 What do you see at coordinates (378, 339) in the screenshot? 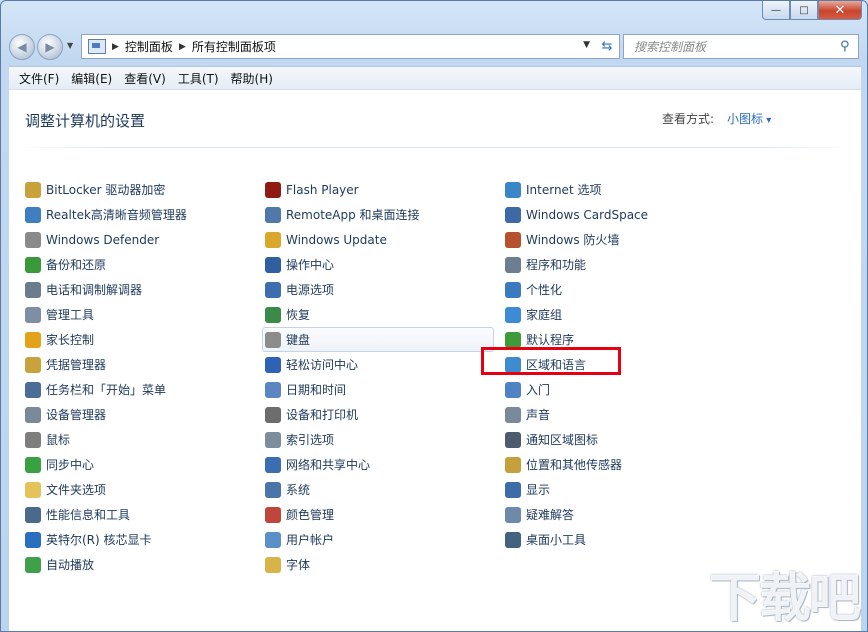
I see `control-panel-item: 键盘` at bounding box center [378, 339].